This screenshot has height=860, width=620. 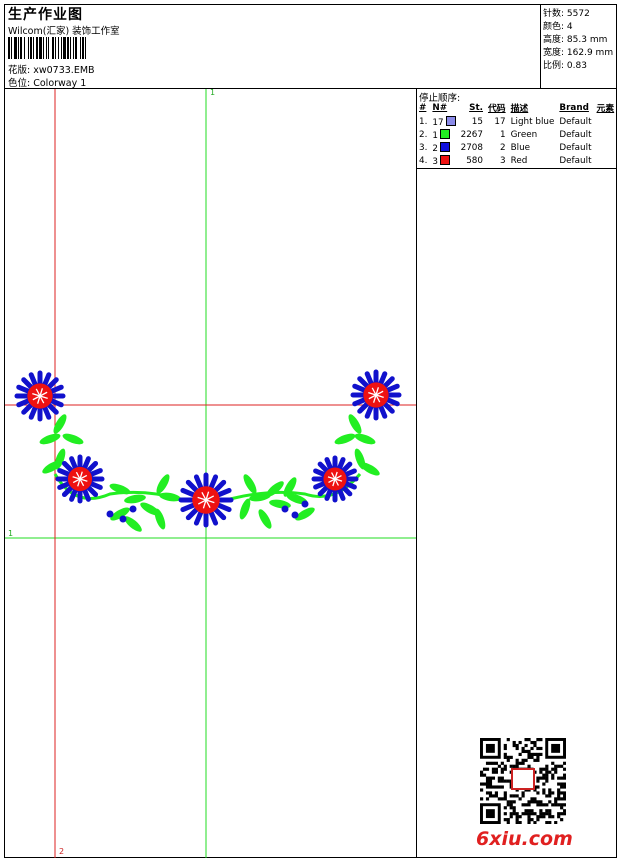 I want to click on thread-row: 4. 3 580 3 Red Default, so click(x=505, y=160).